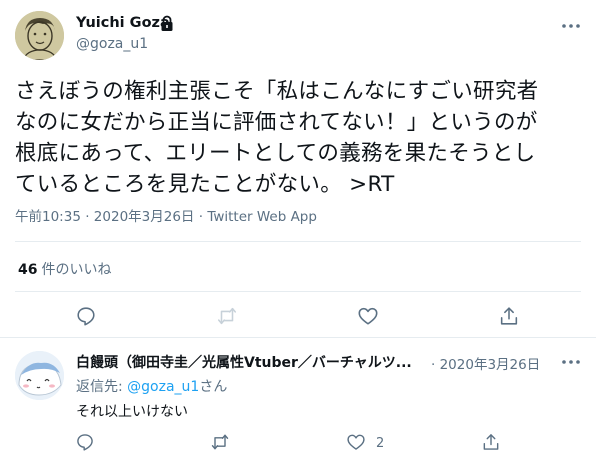 Image resolution: width=596 pixels, height=468 pixels. What do you see at coordinates (276, 122) in the screenshot?
I see `tweet-text-line: なのに女だから正当に評価されてない！」というのが` at bounding box center [276, 122].